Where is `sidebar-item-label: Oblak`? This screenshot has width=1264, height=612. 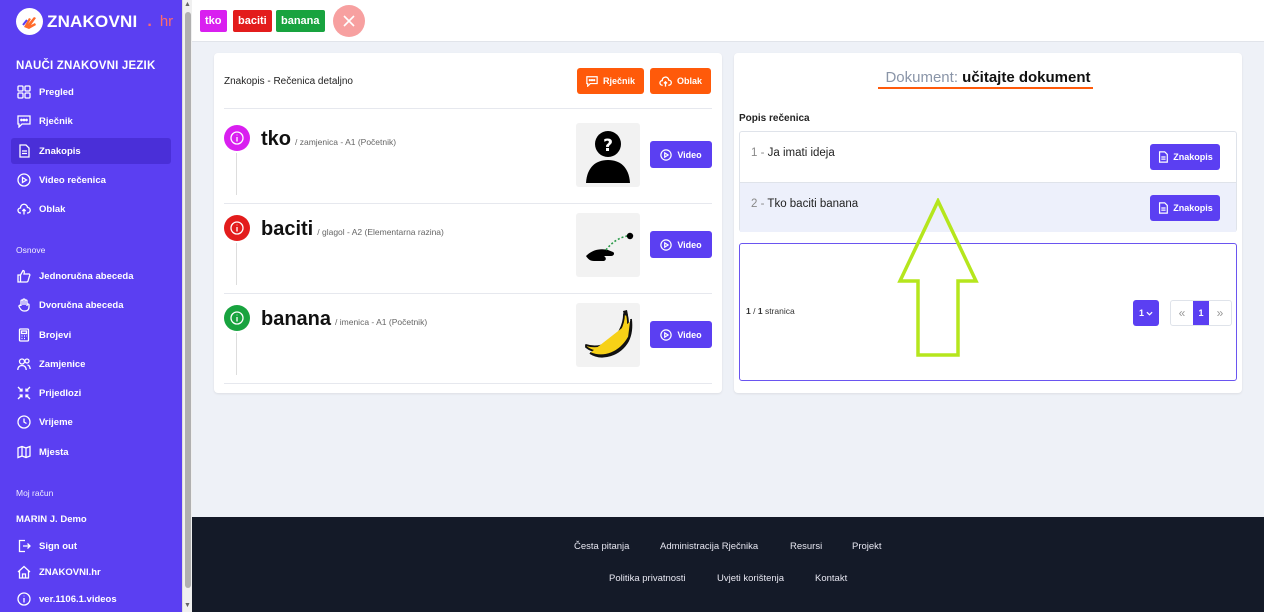
sidebar-item-label: Oblak is located at coordinates (52, 209).